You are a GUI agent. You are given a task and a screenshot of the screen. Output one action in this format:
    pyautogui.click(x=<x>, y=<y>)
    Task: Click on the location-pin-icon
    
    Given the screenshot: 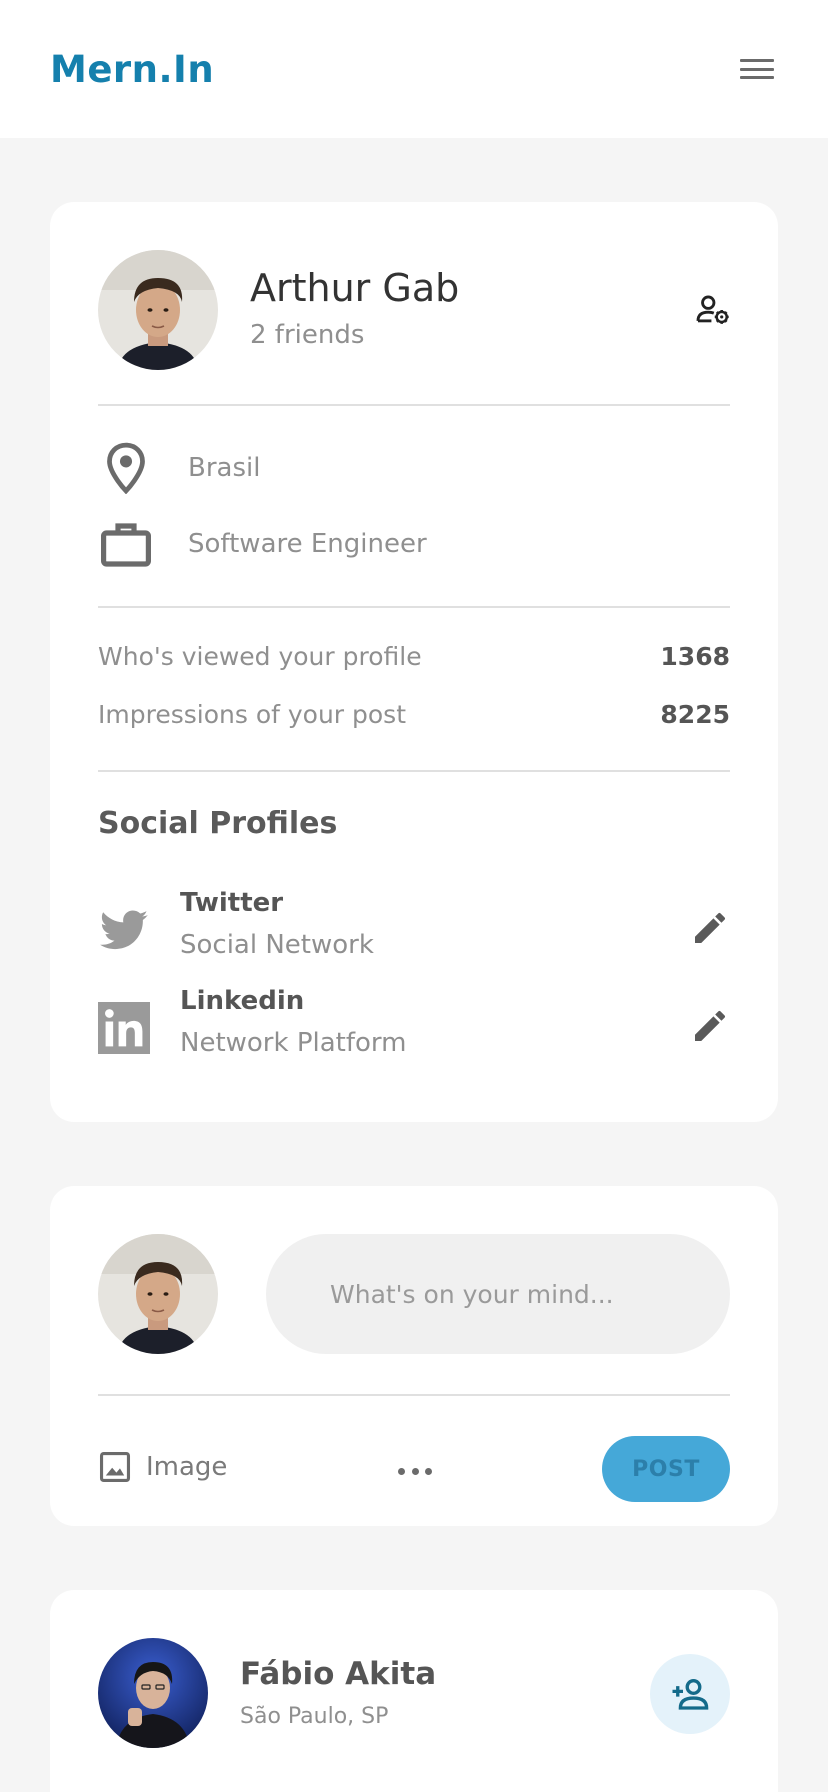 What is the action you would take?
    pyautogui.click(x=126, y=468)
    